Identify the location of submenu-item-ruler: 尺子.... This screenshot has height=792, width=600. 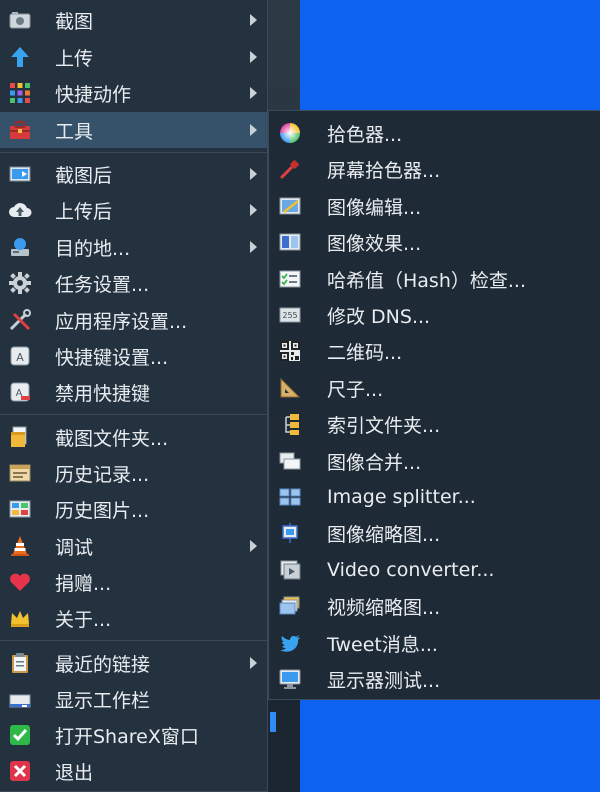
(434, 388).